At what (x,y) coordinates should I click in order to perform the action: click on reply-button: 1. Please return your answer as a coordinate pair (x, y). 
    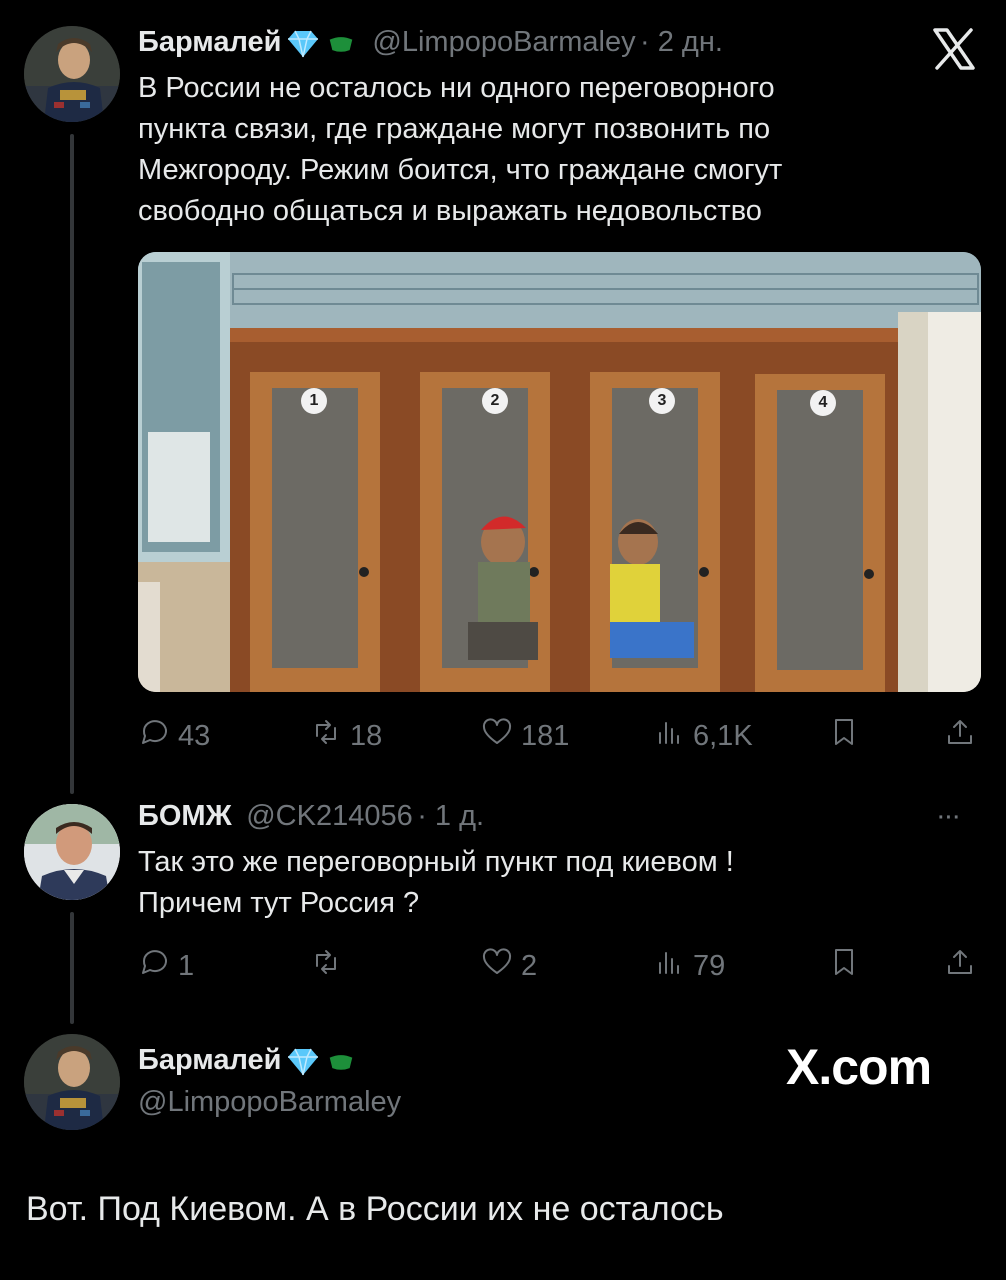
    Looking at the image, I should click on (166, 966).